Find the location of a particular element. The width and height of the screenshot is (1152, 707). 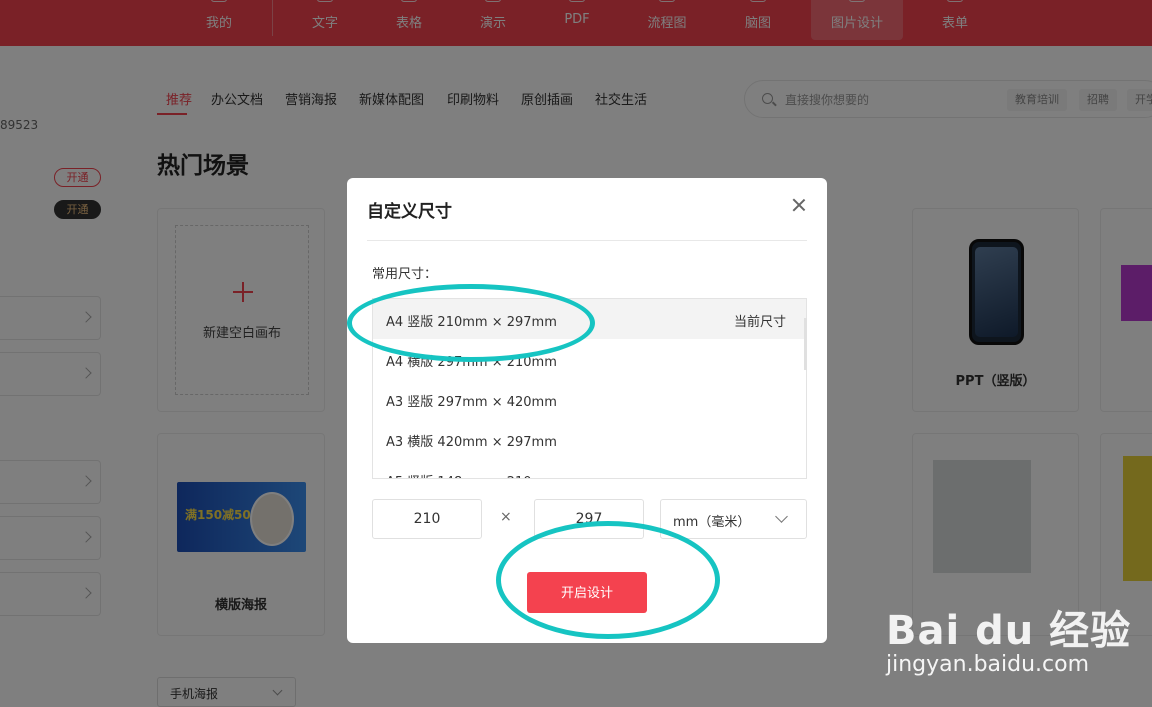

common-sizes-label: 常用尺寸： is located at coordinates (405, 274).